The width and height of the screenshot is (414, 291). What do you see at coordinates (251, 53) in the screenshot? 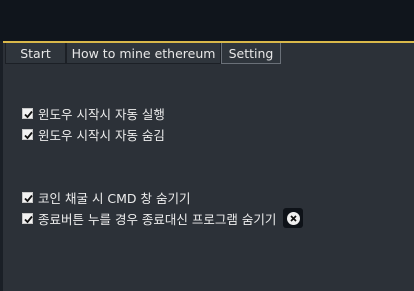
I see `tab-setting: Setting` at bounding box center [251, 53].